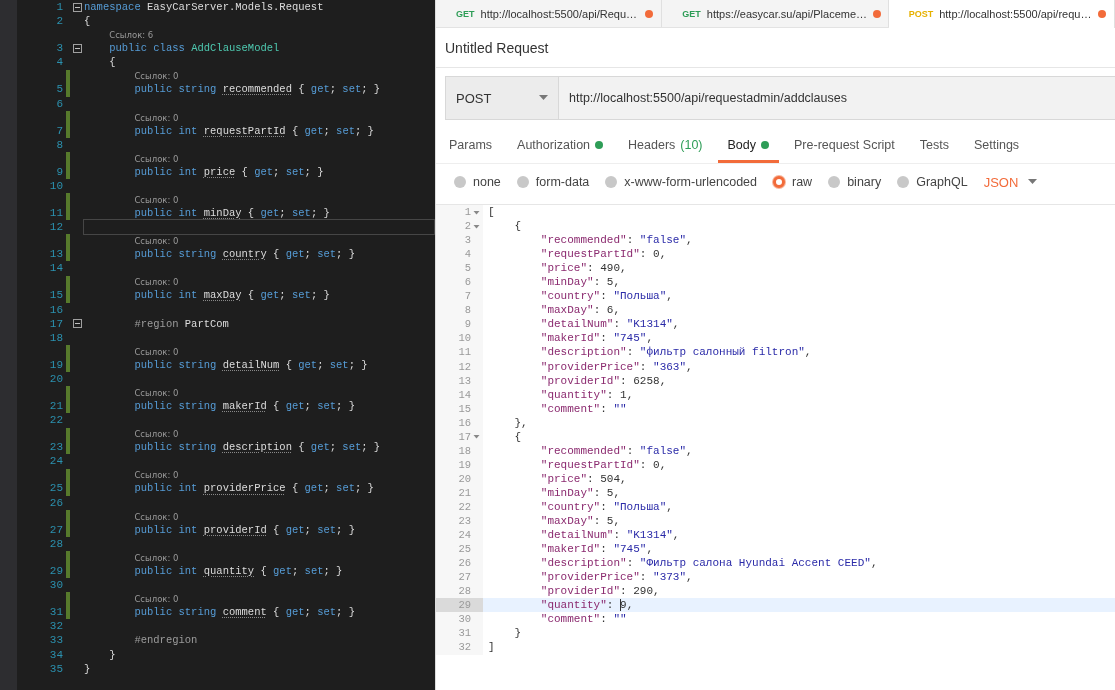 The height and width of the screenshot is (690, 1115). I want to click on code-line: },, so click(520, 422).